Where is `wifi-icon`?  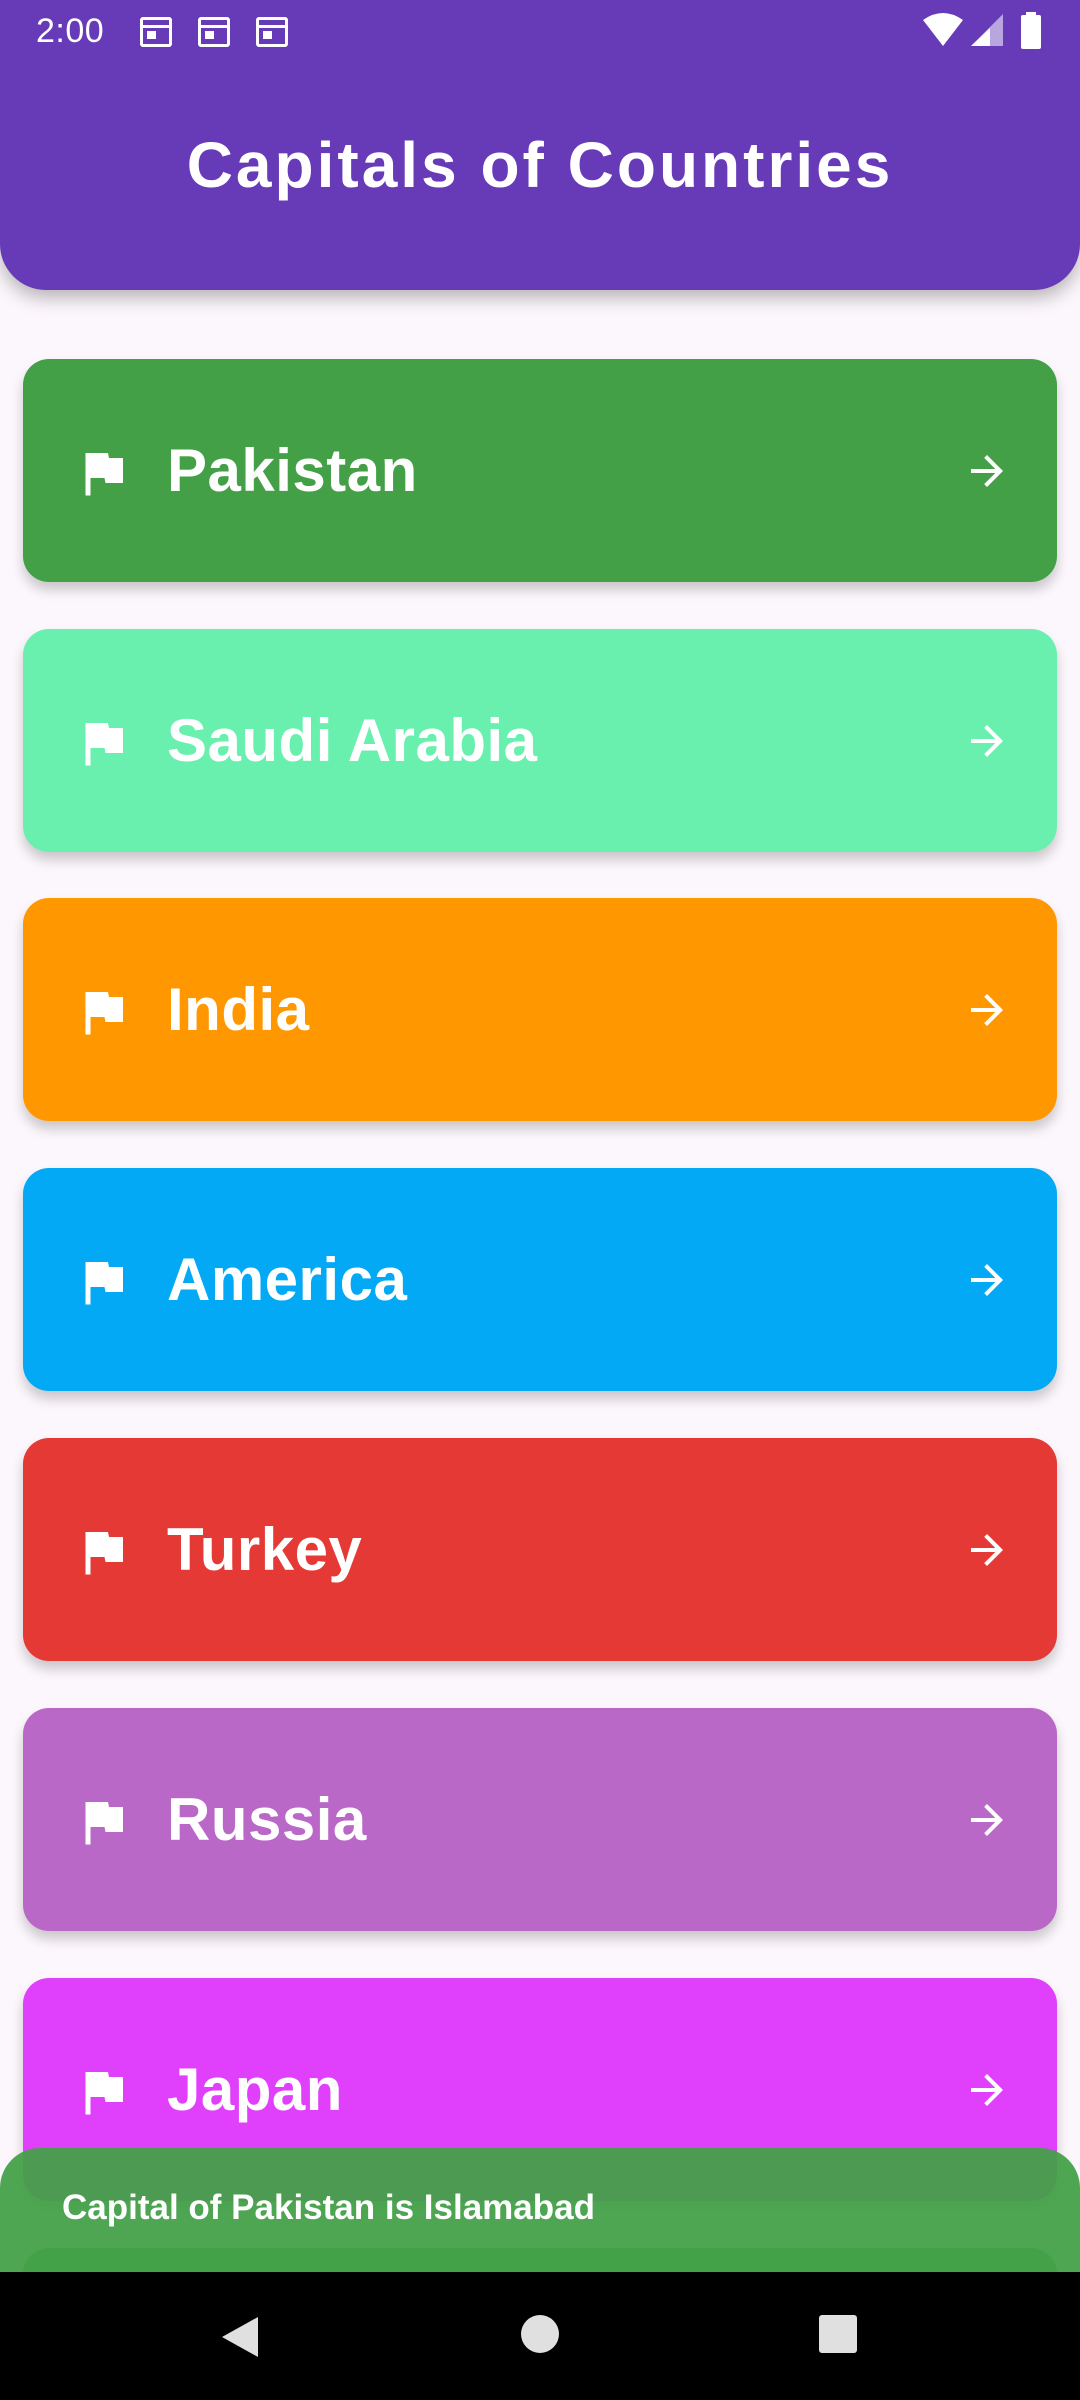
wifi-icon is located at coordinates (943, 29).